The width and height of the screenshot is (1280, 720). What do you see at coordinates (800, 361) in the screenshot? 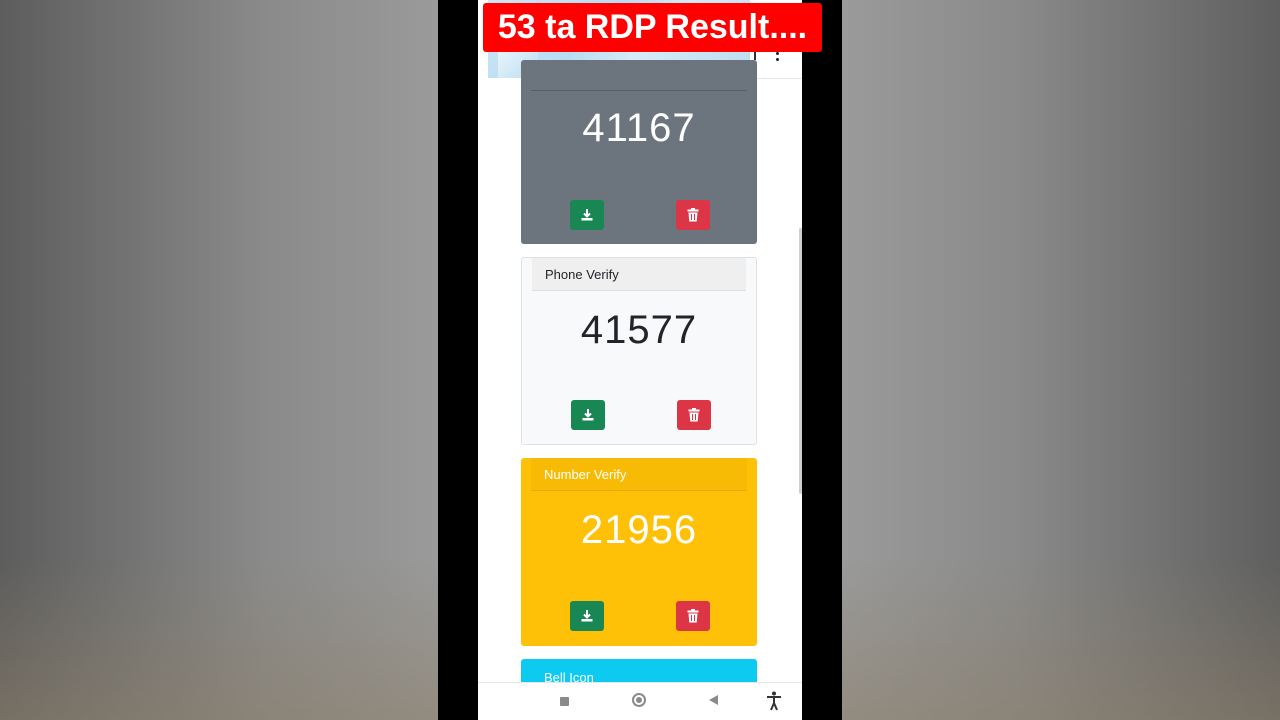
I see `scrollbar` at bounding box center [800, 361].